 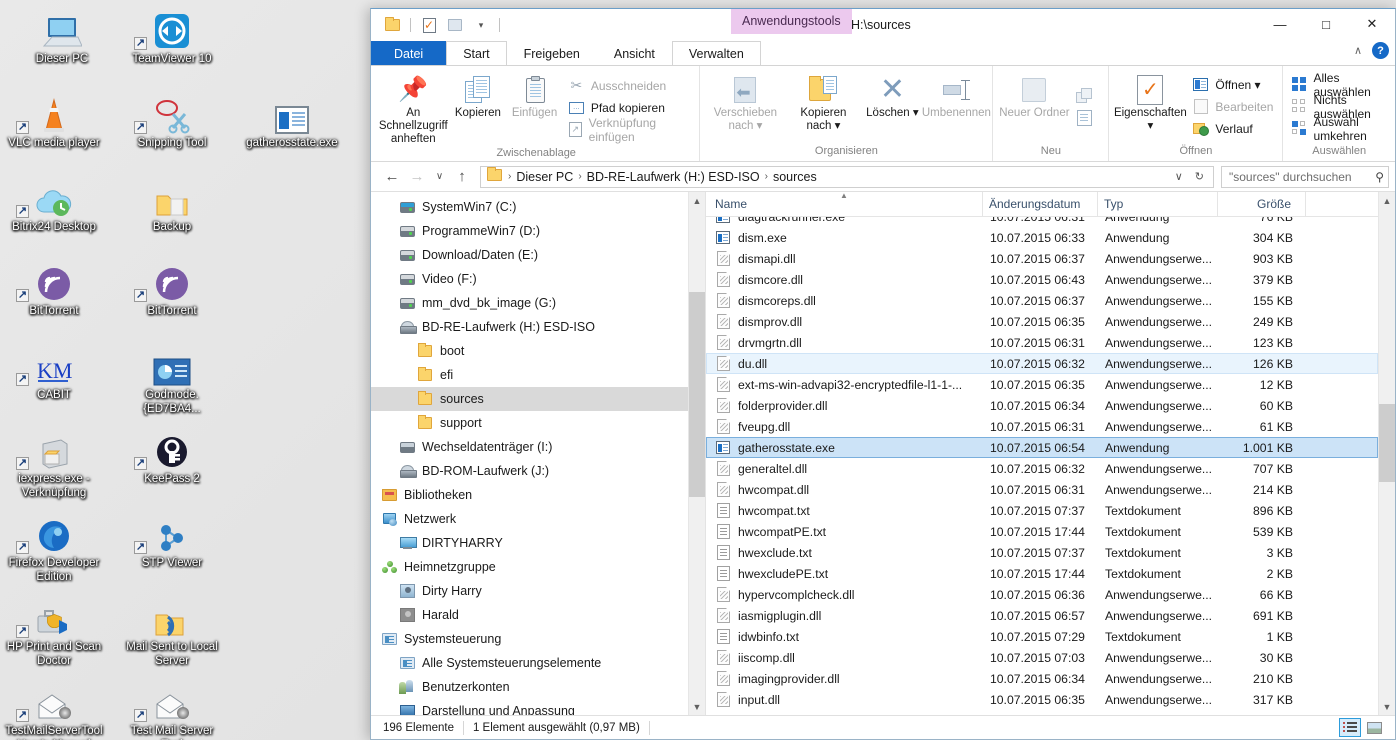 I want to click on ribbon-button-delete: ✕ Löschen ▾, so click(x=892, y=106).